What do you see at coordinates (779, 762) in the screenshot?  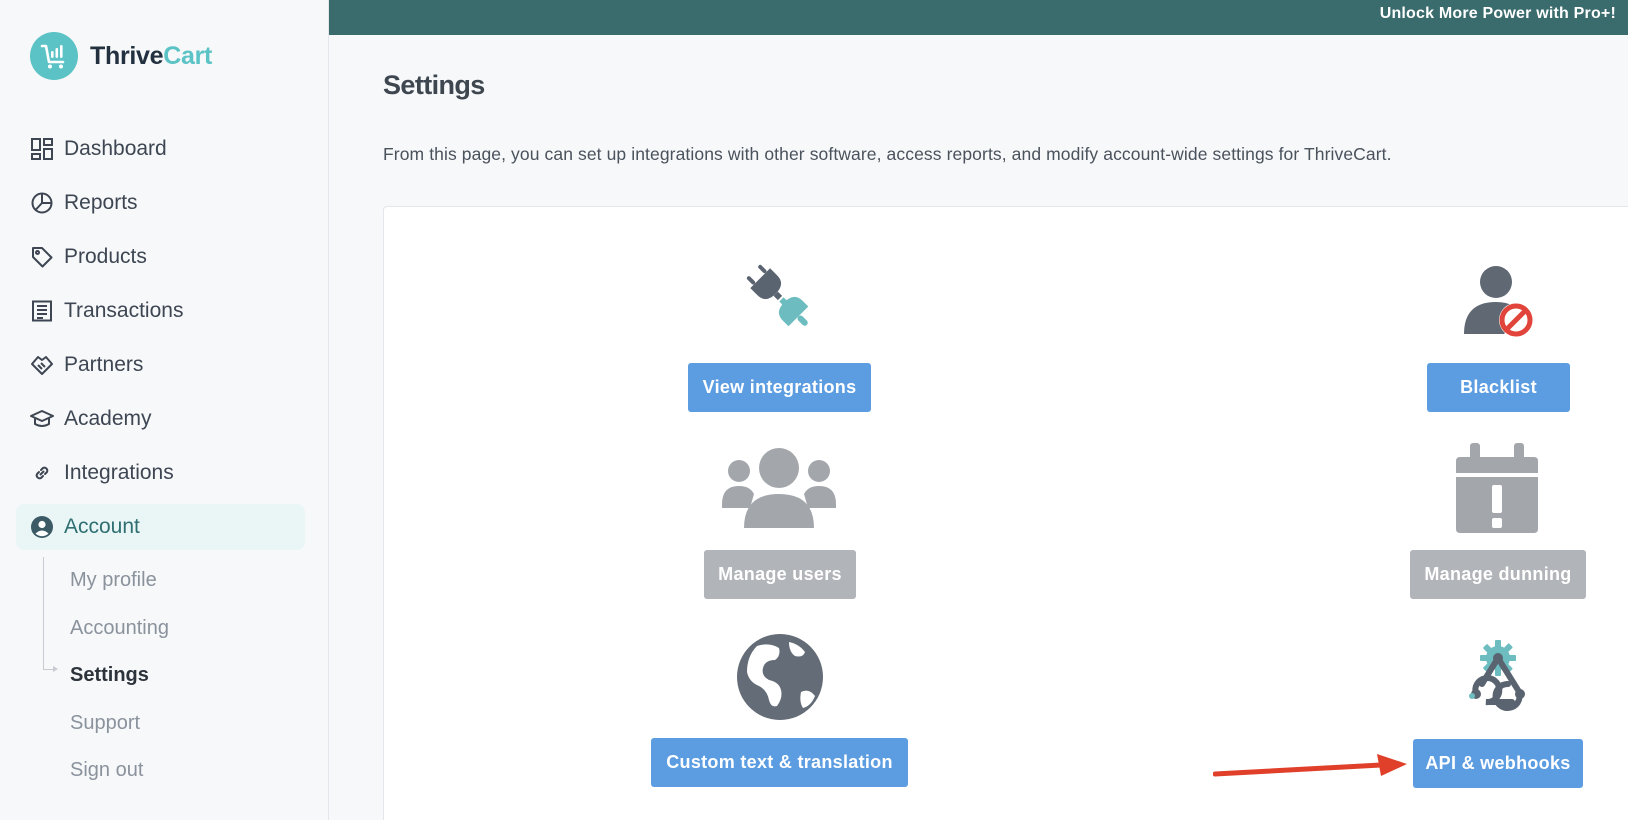 I see `custom-text-translation-button: Custom text & translation` at bounding box center [779, 762].